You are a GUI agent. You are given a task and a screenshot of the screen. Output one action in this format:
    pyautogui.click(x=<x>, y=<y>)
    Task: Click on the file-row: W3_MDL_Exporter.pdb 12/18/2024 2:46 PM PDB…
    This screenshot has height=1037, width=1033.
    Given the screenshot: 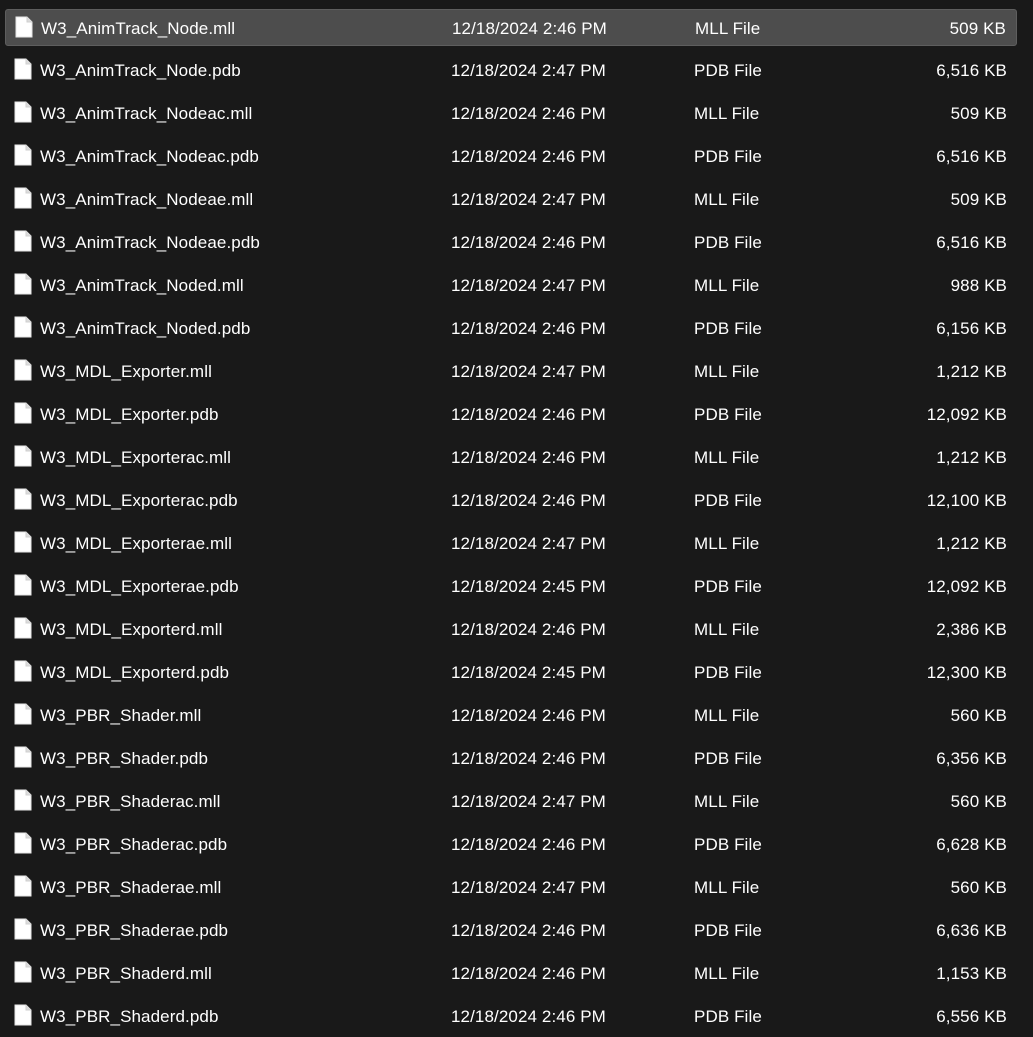 What is the action you would take?
    pyautogui.click(x=511, y=414)
    